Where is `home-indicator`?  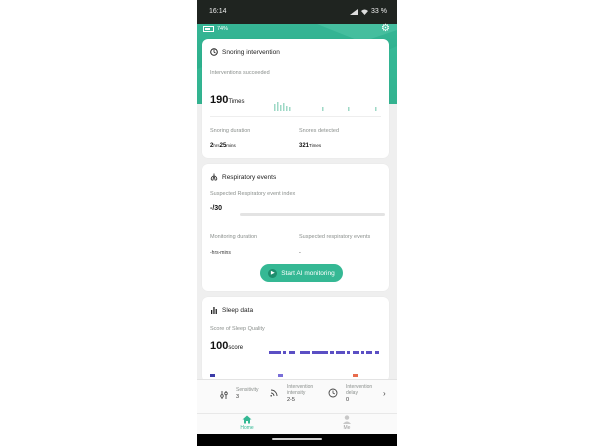 home-indicator is located at coordinates (297, 439).